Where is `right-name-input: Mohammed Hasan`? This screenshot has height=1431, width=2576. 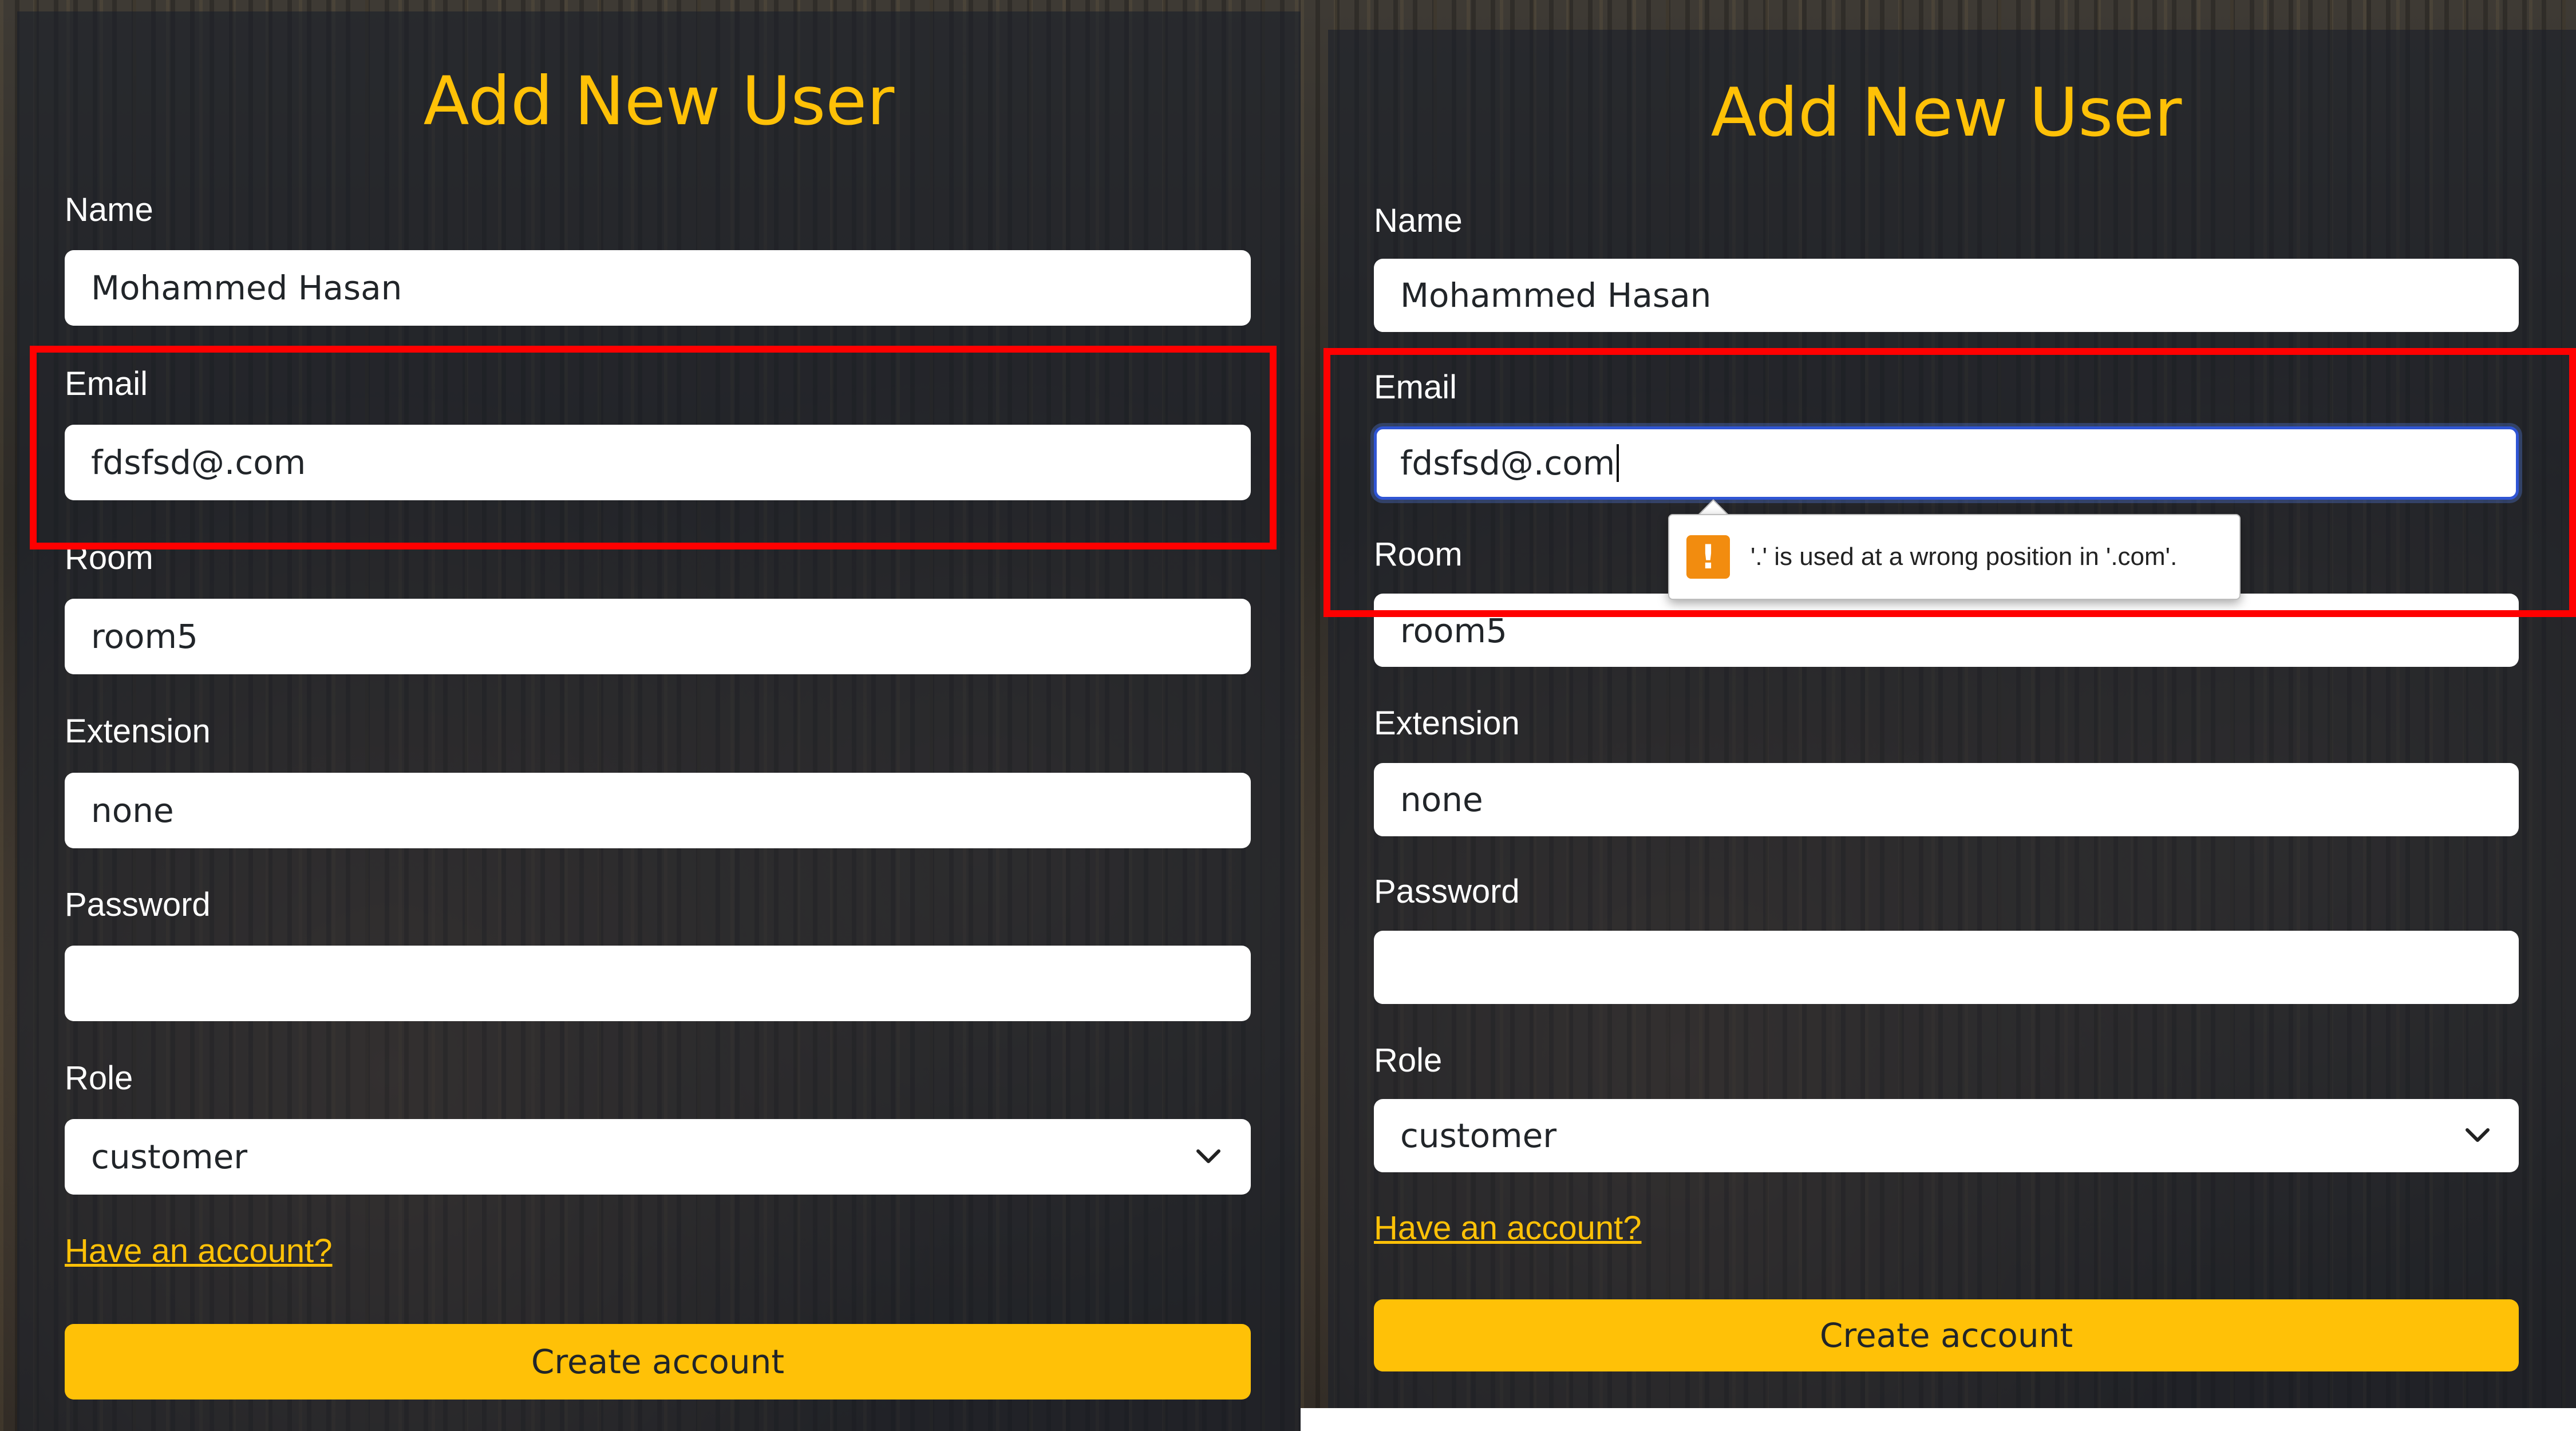 right-name-input: Mohammed Hasan is located at coordinates (1946, 296).